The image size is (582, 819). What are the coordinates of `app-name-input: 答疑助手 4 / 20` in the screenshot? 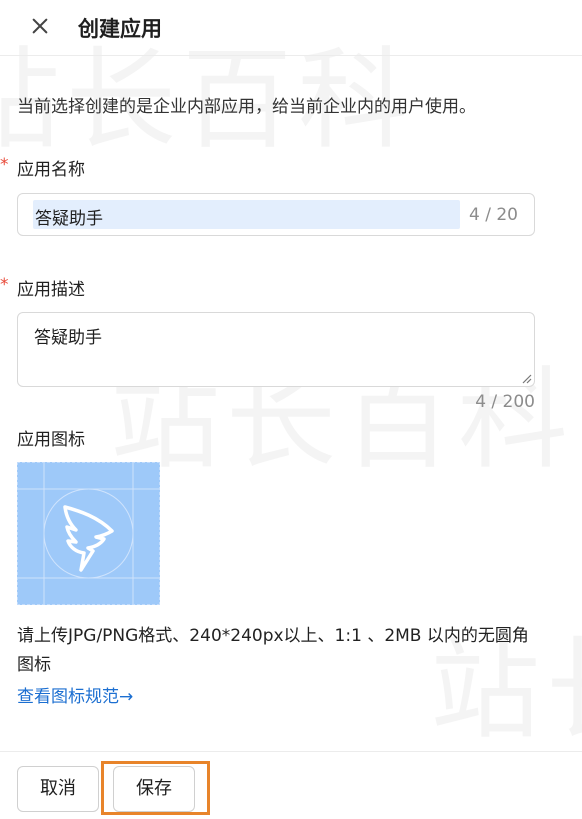 It's located at (276, 214).